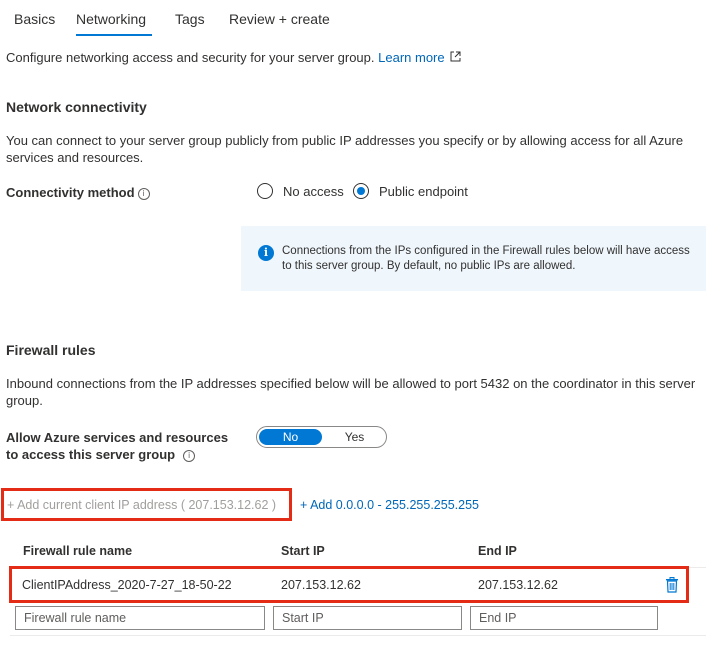 This screenshot has width=715, height=648. I want to click on radio-public-endpoint, so click(361, 191).